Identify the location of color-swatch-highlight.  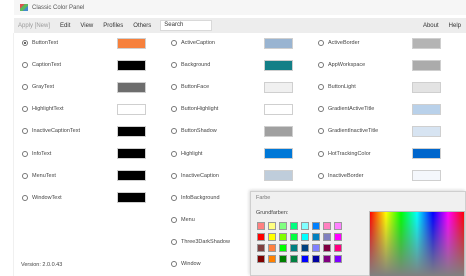
(278, 153).